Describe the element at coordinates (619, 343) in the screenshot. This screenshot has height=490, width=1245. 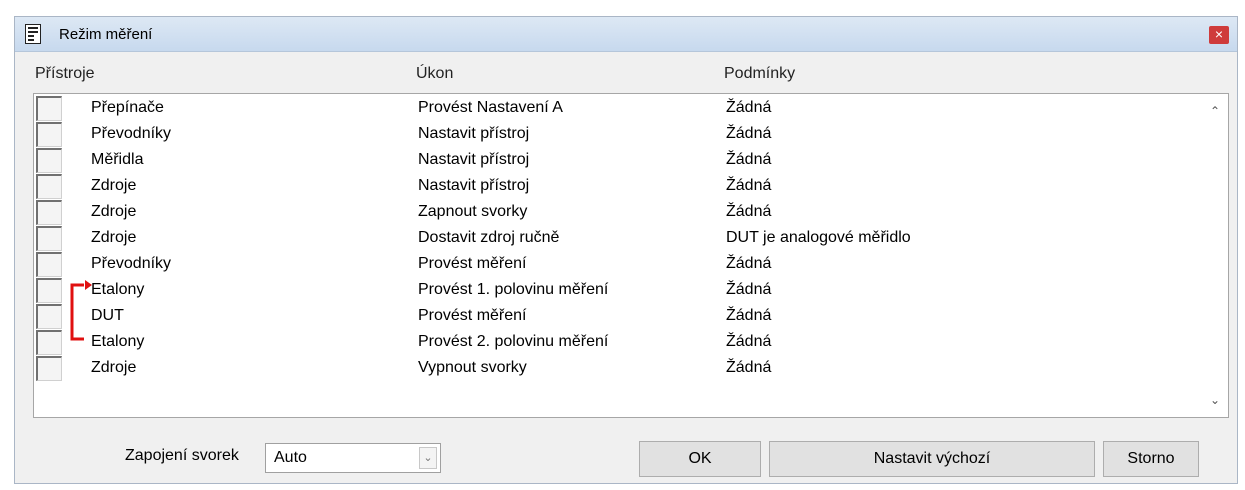
I see `list-row: Etalony Provést 2. polovinu měření Žádná` at that location.